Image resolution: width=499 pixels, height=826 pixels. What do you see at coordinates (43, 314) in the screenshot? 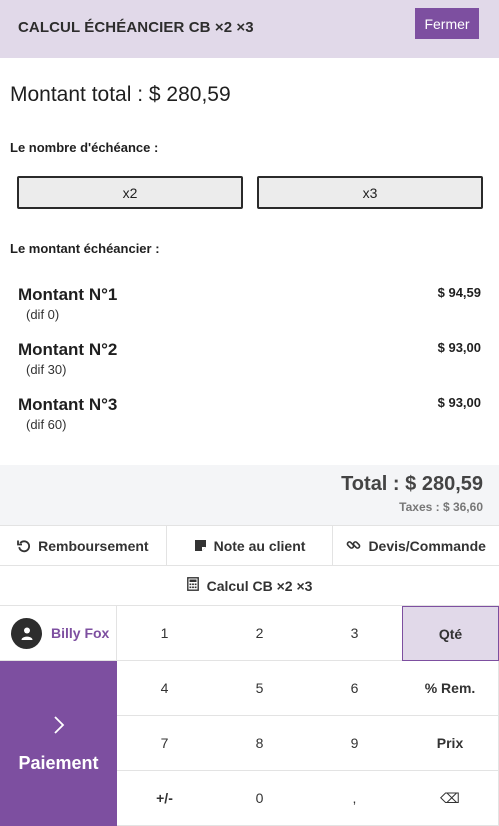
I see `installment-delay: (dif 0)` at bounding box center [43, 314].